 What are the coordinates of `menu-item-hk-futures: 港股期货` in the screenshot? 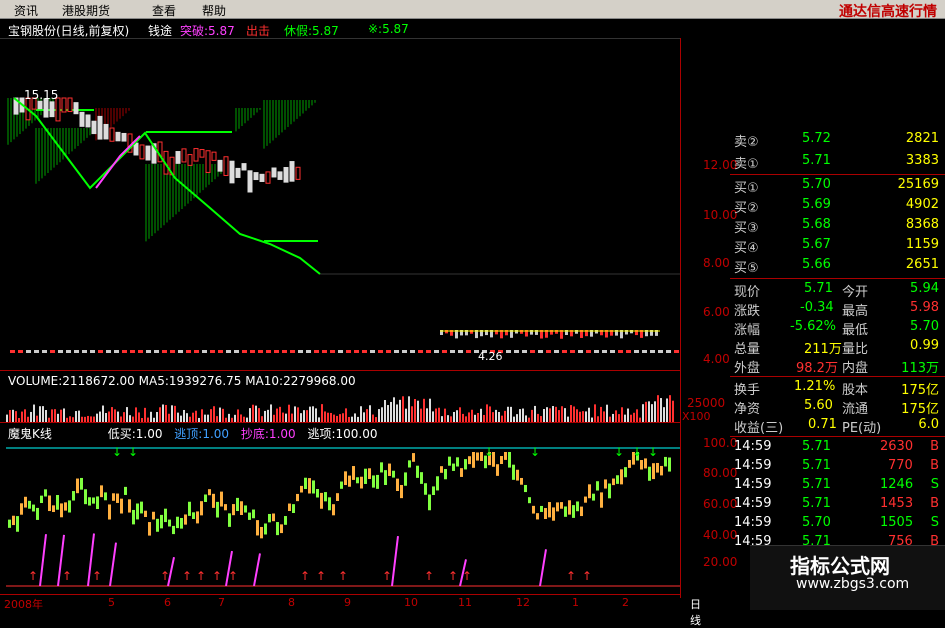 It's located at (86, 10).